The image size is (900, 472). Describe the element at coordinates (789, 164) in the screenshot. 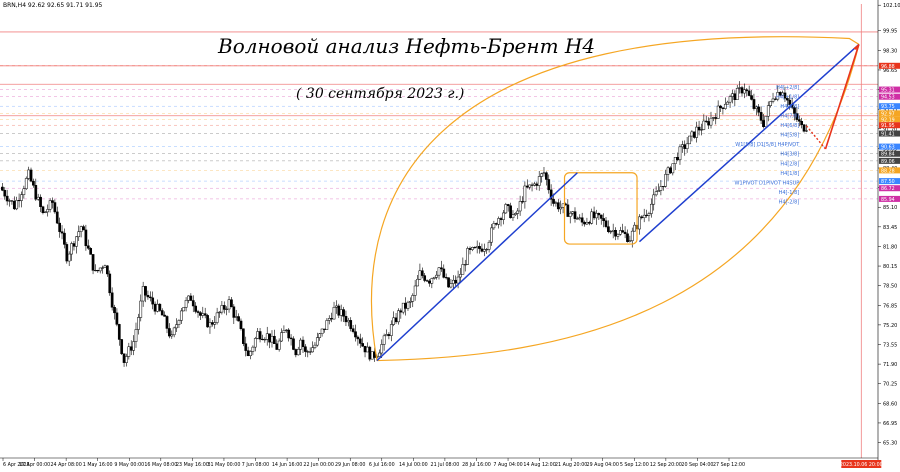

I see `murrey-label: H4[2/8]` at that location.